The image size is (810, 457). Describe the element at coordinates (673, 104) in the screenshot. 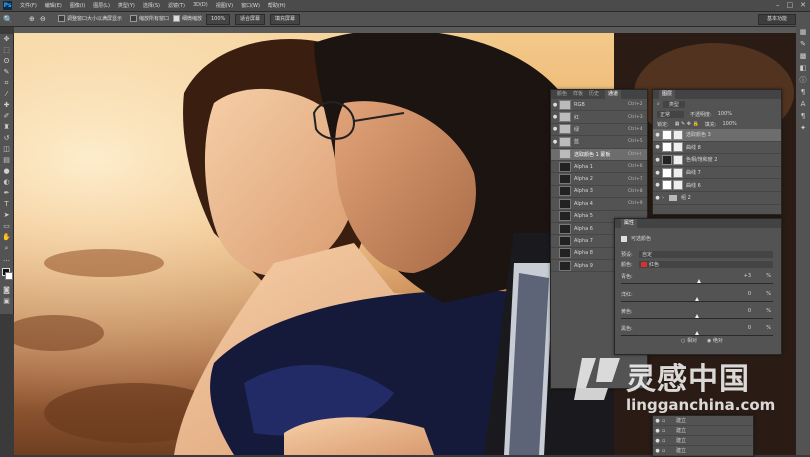

I see `kind-filter-select: 类型` at that location.